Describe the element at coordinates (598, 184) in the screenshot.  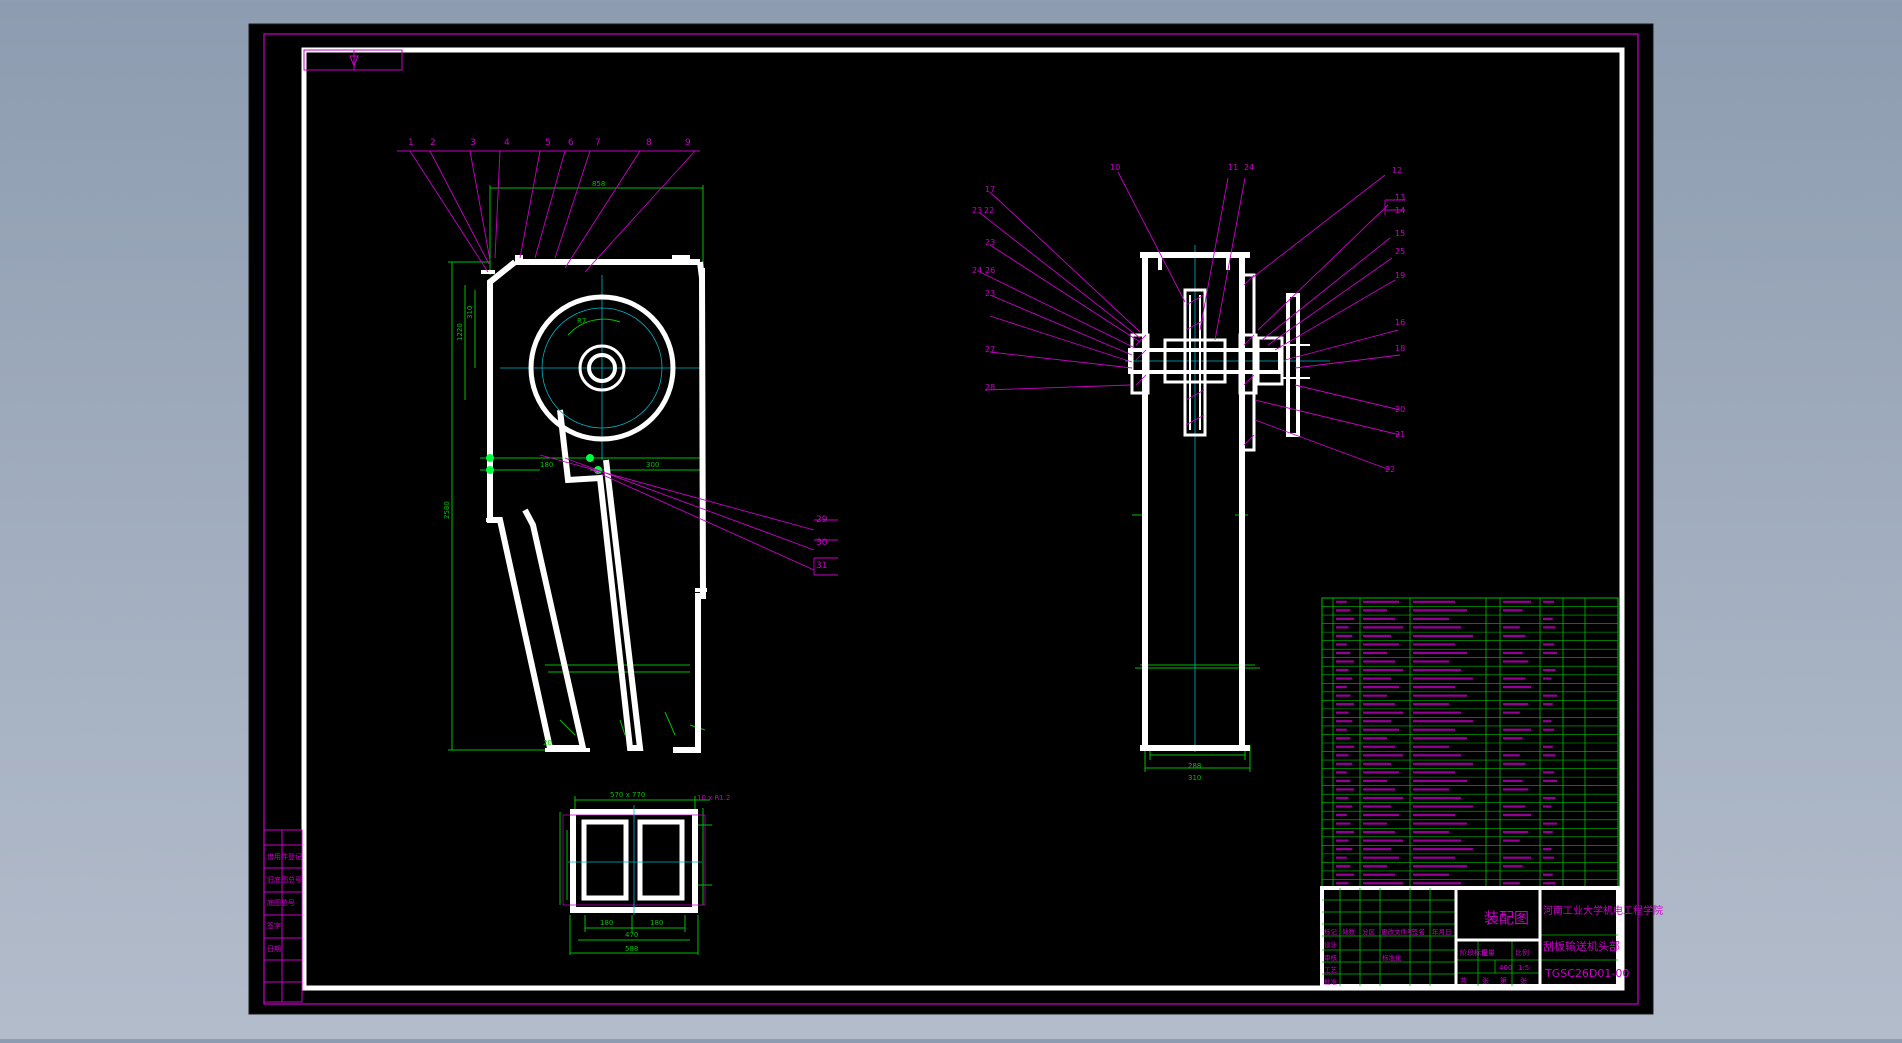
I see `dim-text: 858` at that location.